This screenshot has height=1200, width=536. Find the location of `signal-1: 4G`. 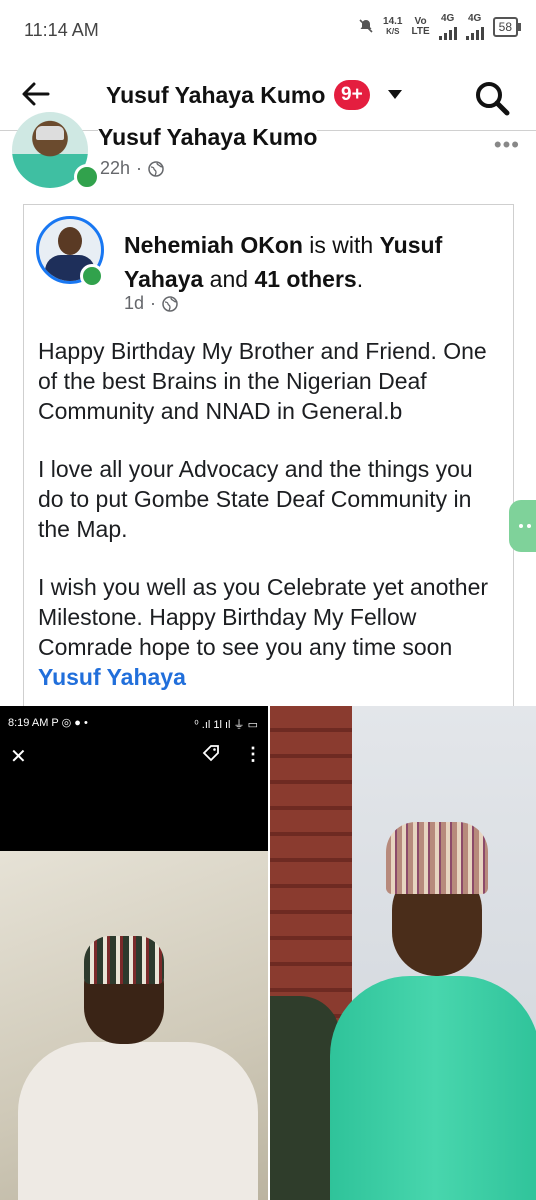

signal-1: 4G is located at coordinates (447, 26).